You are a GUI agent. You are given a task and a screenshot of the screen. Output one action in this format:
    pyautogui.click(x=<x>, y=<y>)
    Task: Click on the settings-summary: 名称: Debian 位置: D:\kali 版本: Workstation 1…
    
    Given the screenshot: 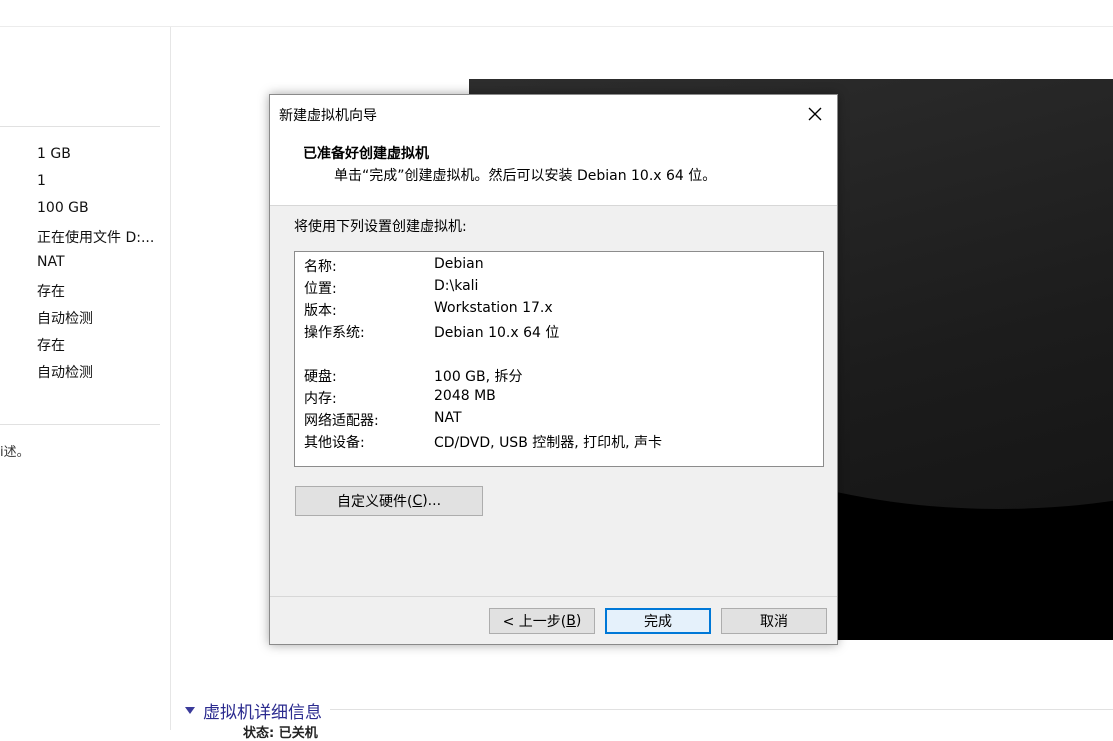 What is the action you would take?
    pyautogui.click(x=559, y=359)
    